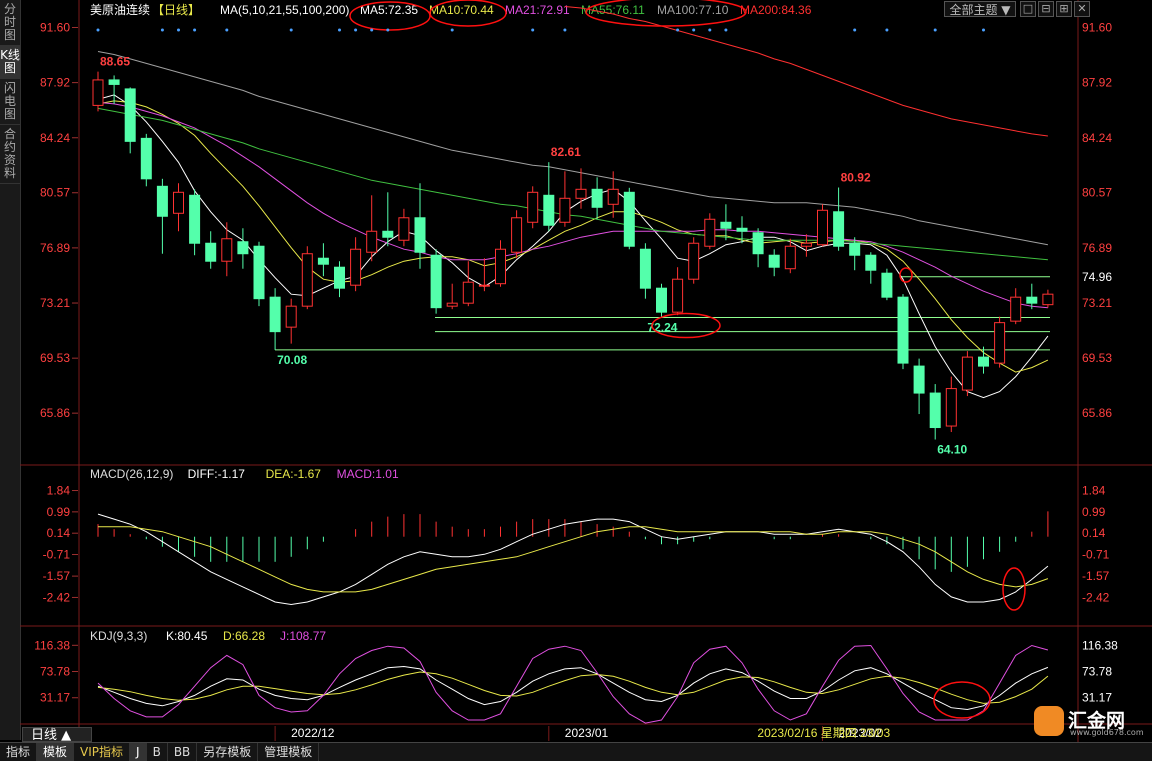 This screenshot has height=761, width=1152. I want to click on kdj-legend-item-0: K:80.45, so click(187, 636).